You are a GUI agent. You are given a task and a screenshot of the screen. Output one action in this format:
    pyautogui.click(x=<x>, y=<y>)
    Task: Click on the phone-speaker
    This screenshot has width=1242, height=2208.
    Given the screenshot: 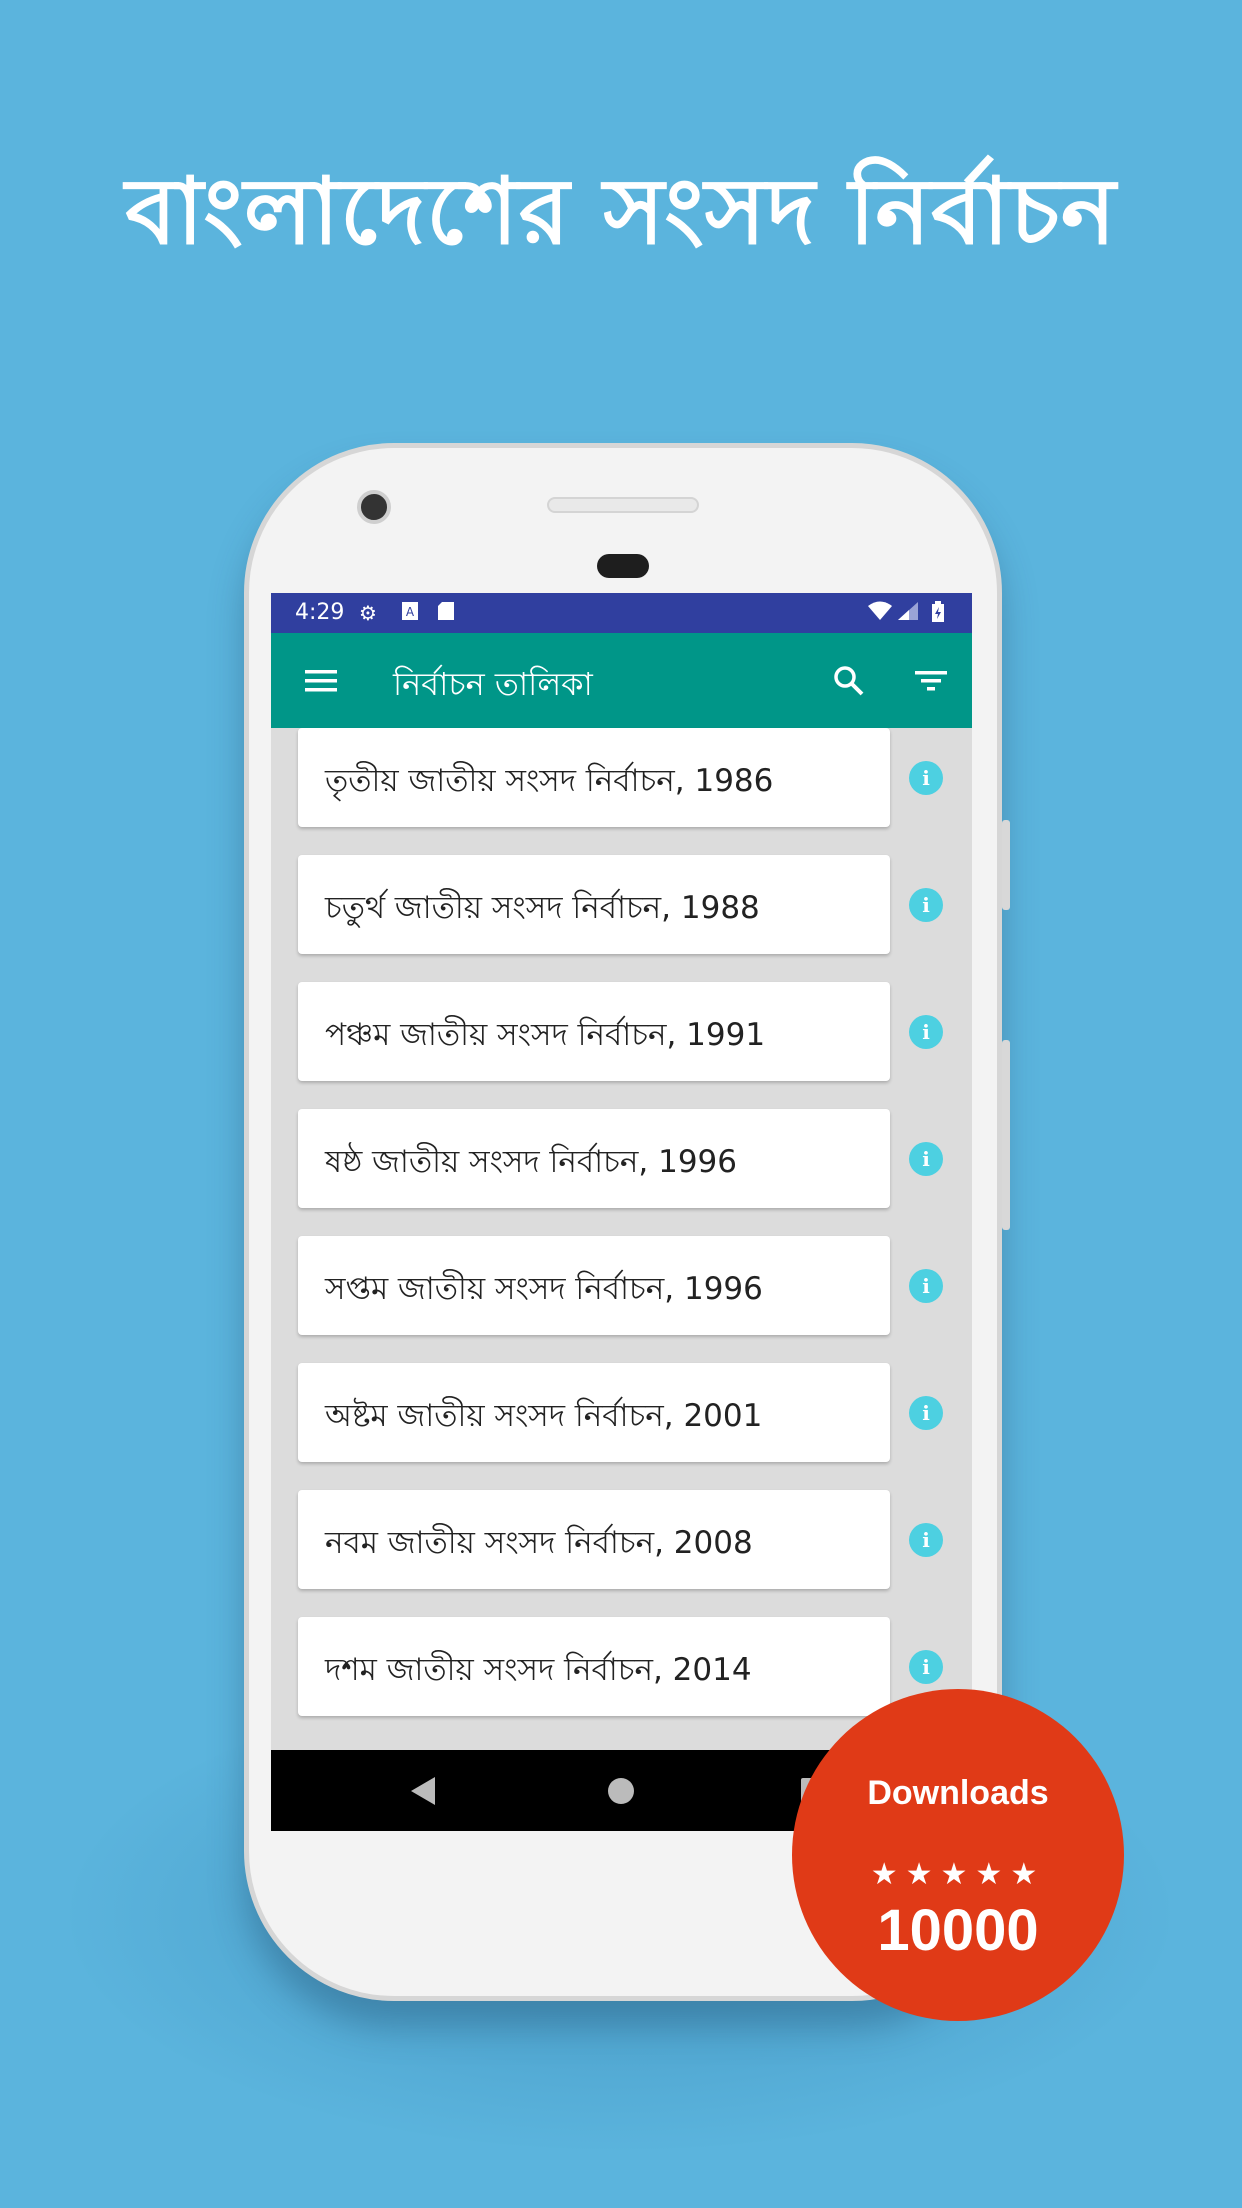 What is the action you would take?
    pyautogui.click(x=623, y=505)
    